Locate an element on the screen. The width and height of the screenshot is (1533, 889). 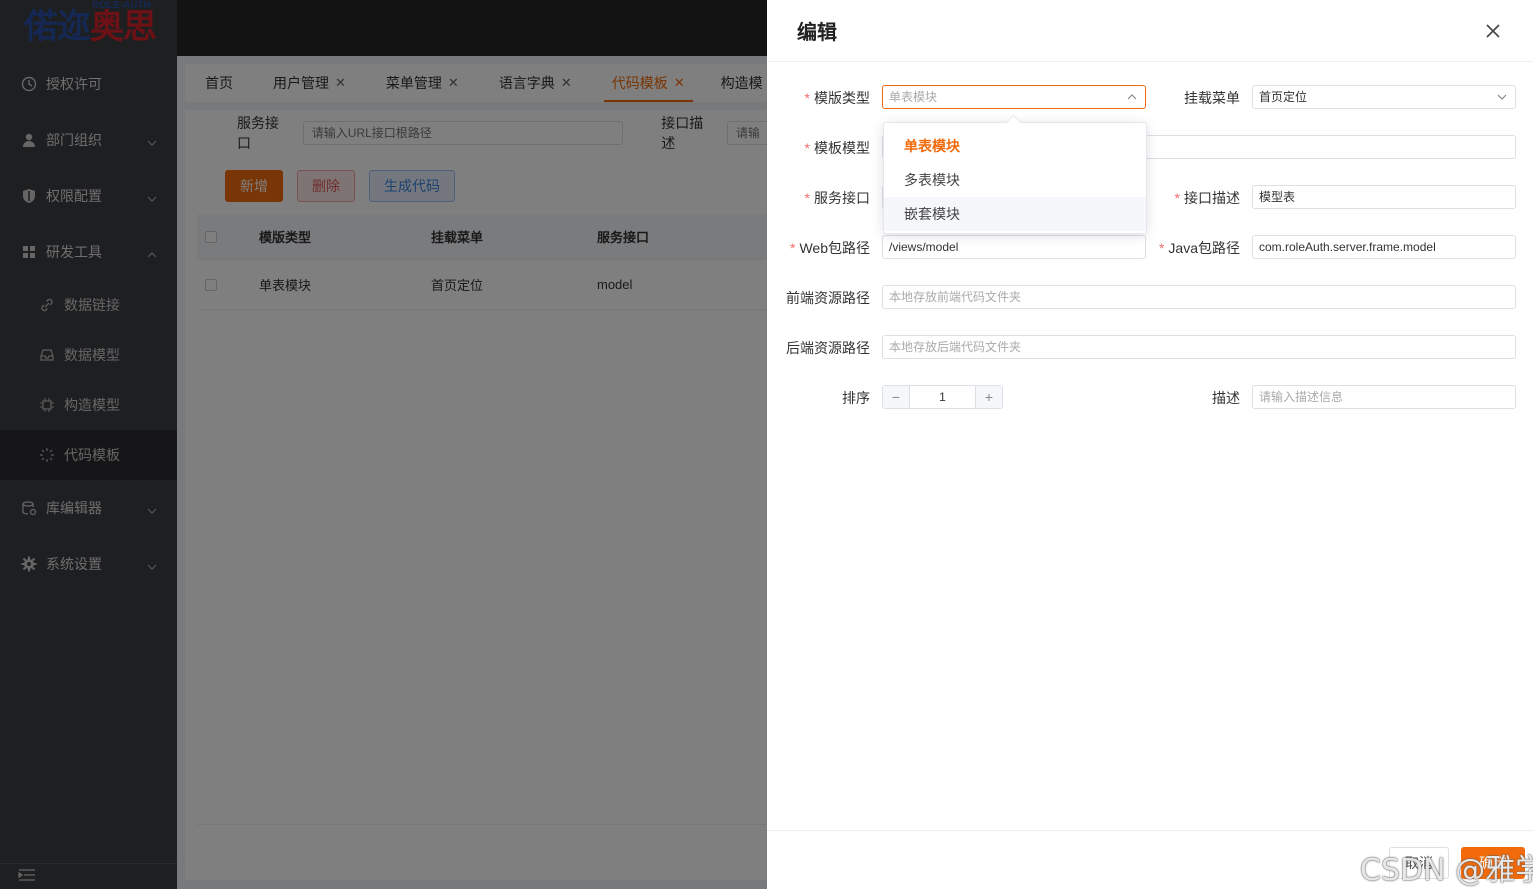
form-row: 前端资源路径 本地存放前端代码文件夹 is located at coordinates (1150, 298).